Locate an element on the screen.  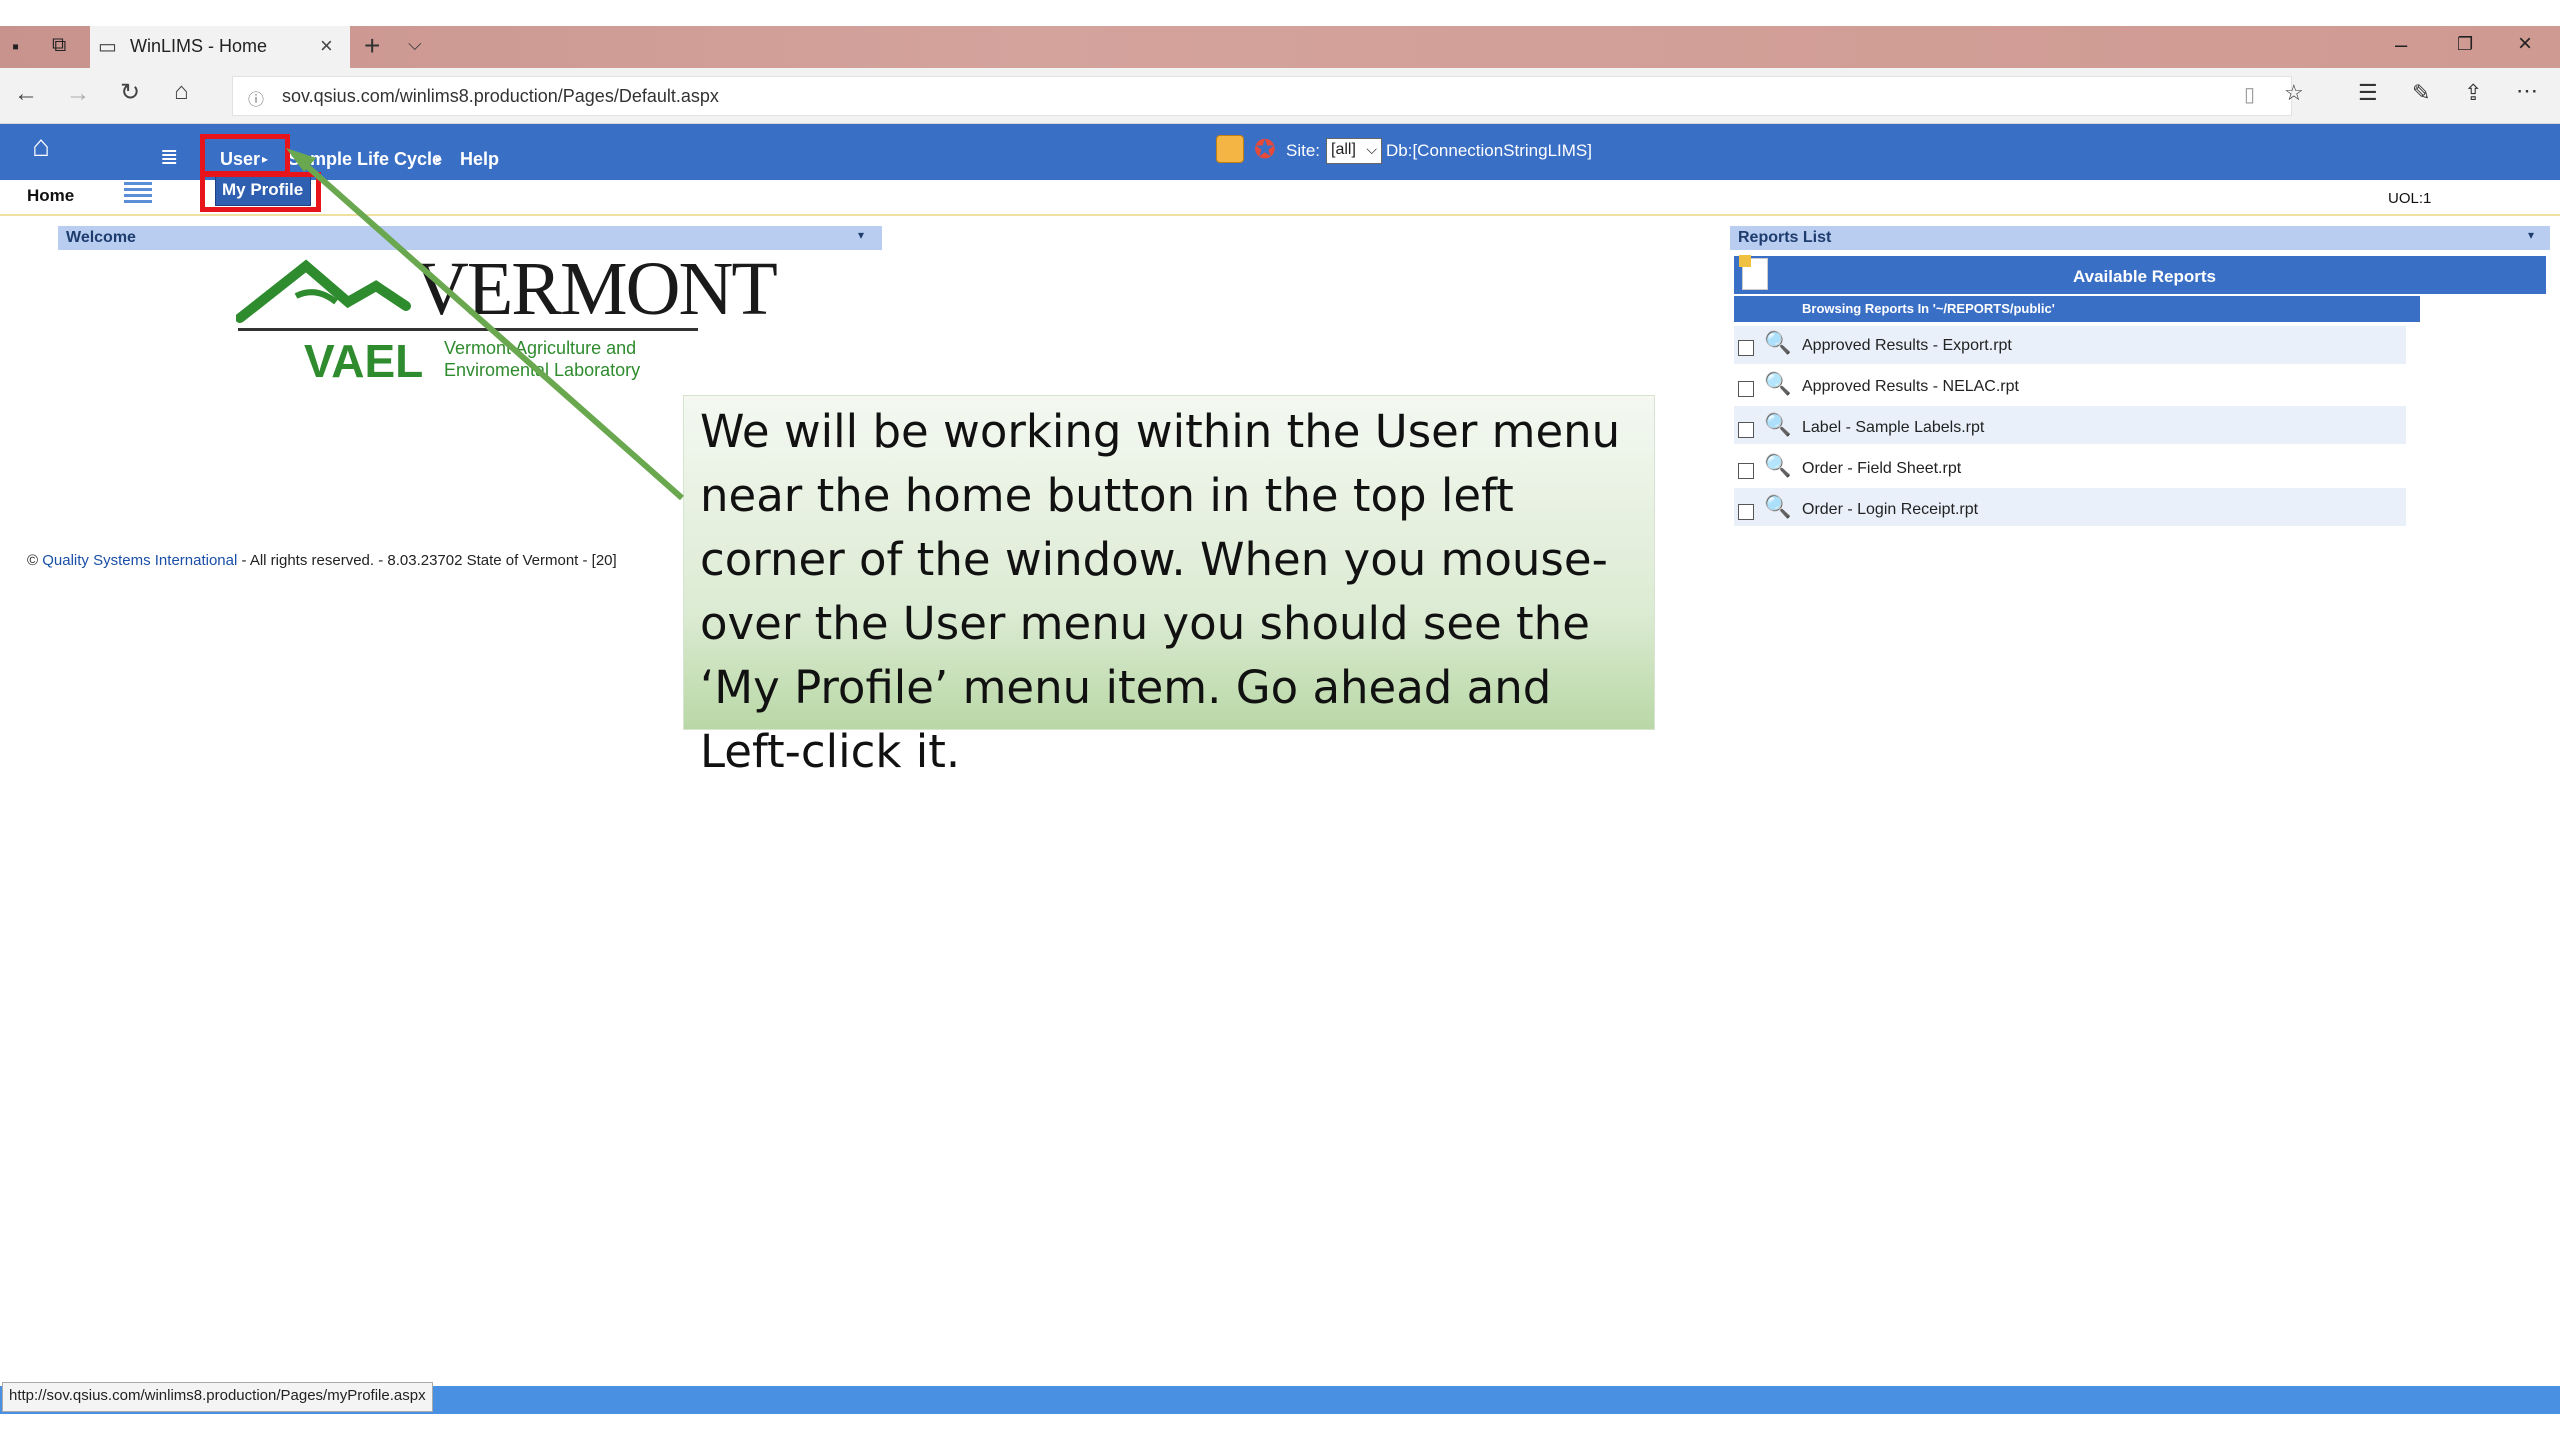
pointer-arrow-icon is located at coordinates (485, 324).